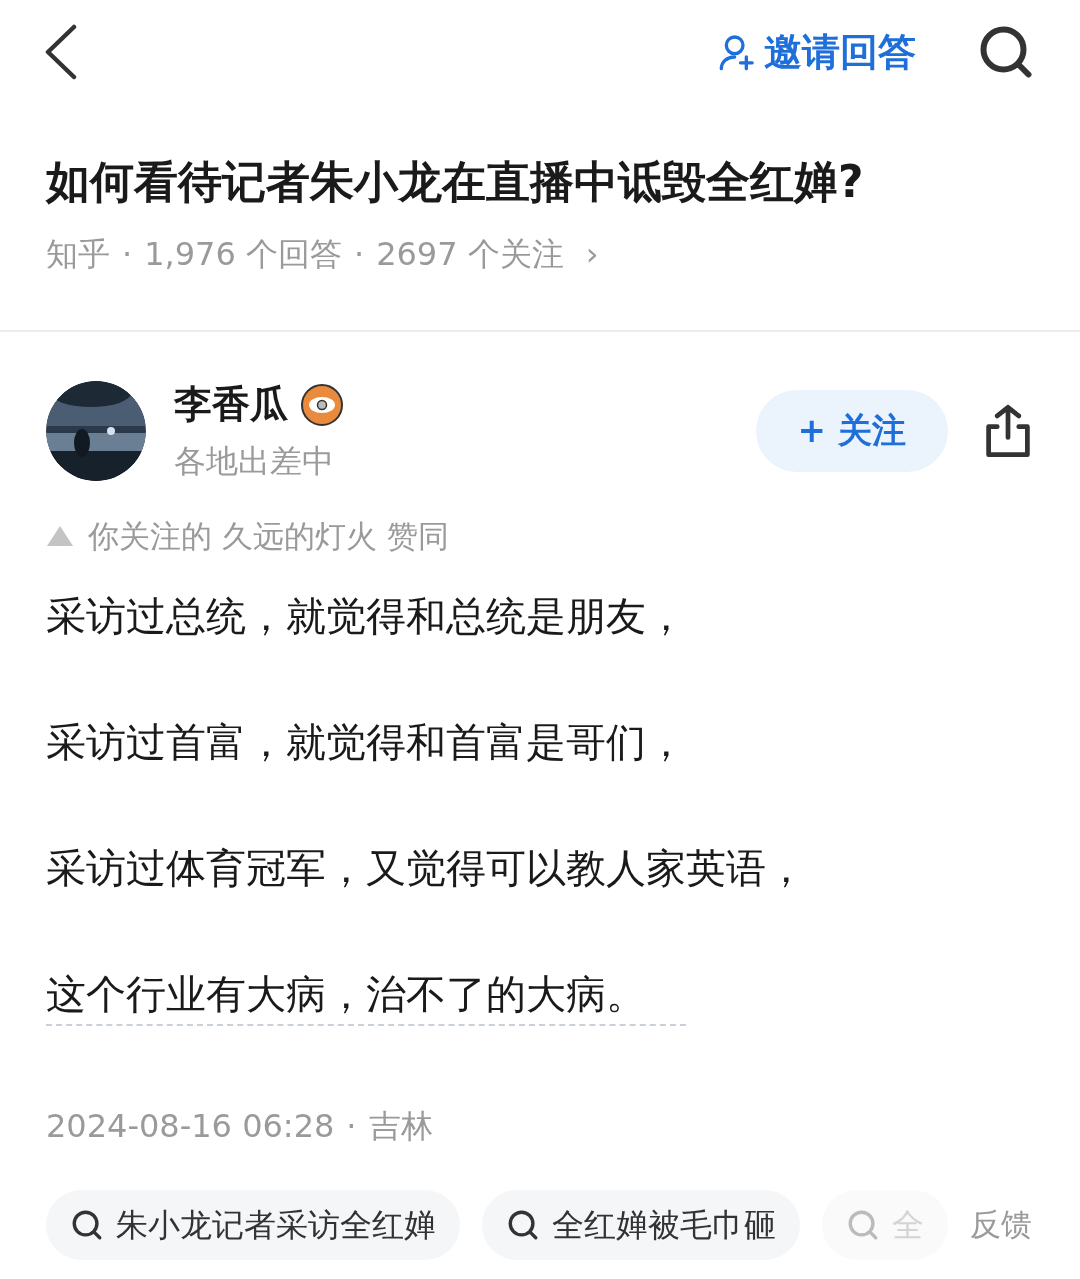  What do you see at coordinates (811, 430) in the screenshot?
I see `plus-sign: +` at bounding box center [811, 430].